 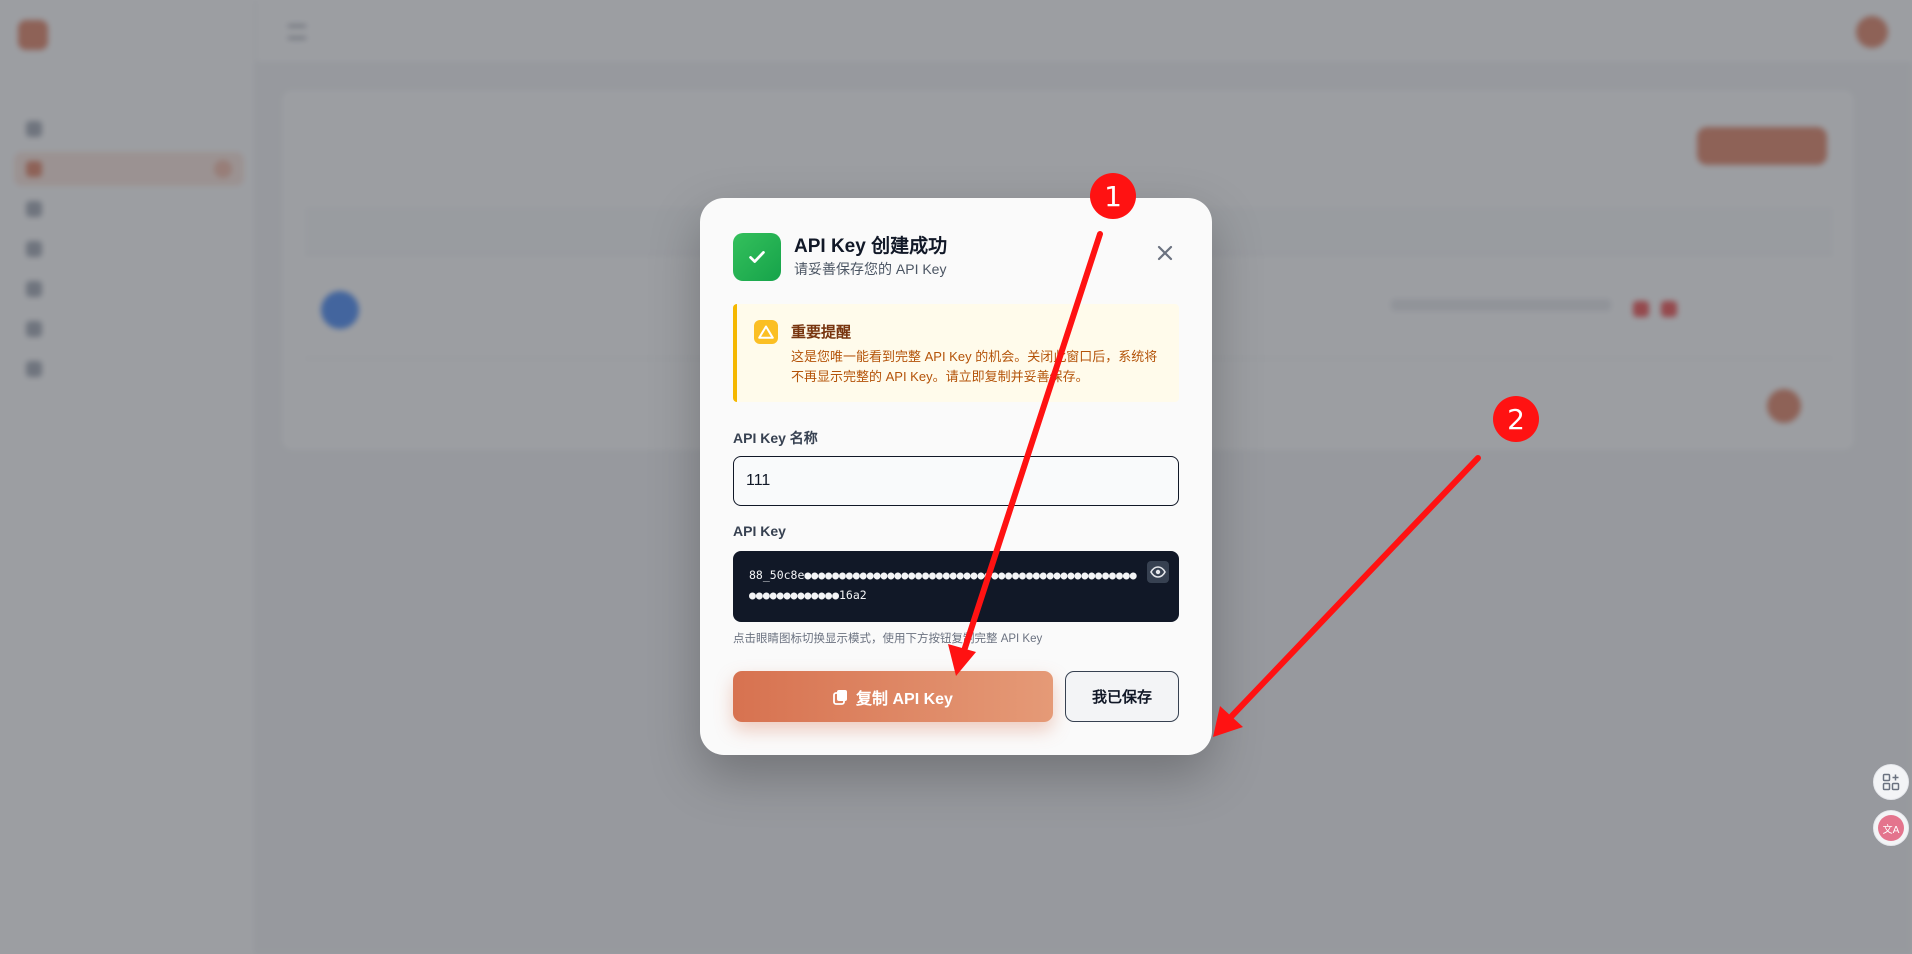 What do you see at coordinates (1122, 696) in the screenshot?
I see `i-saved-button: 我已保存` at bounding box center [1122, 696].